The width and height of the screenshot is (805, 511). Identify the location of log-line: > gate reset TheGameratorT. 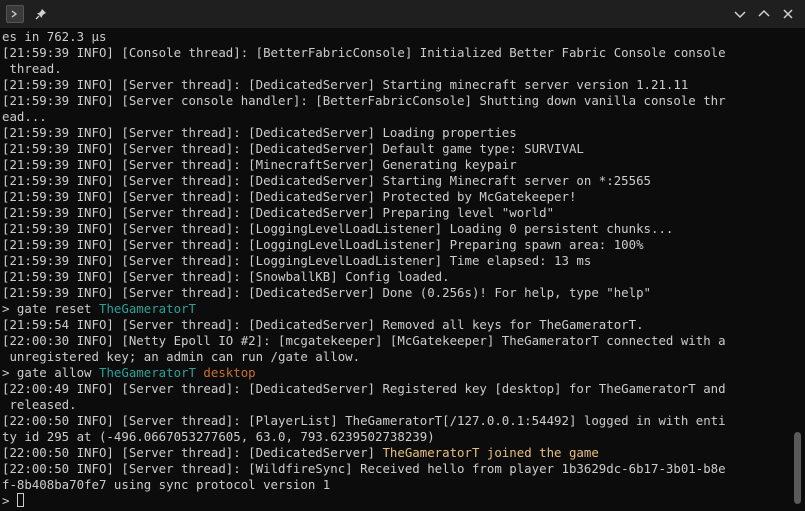
(396, 309).